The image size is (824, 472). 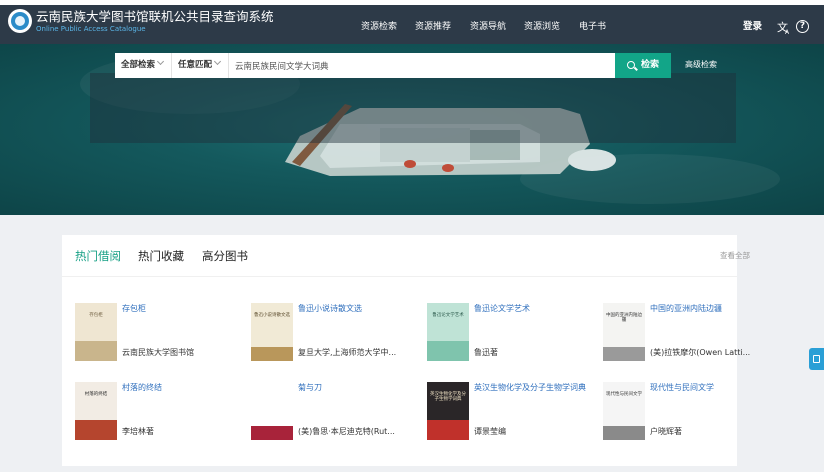 I want to click on book-item: 英汉生物化学及分子生物学词典 英汉生物化学及分子生物学词典 谭景莹编, so click(x=512, y=414).